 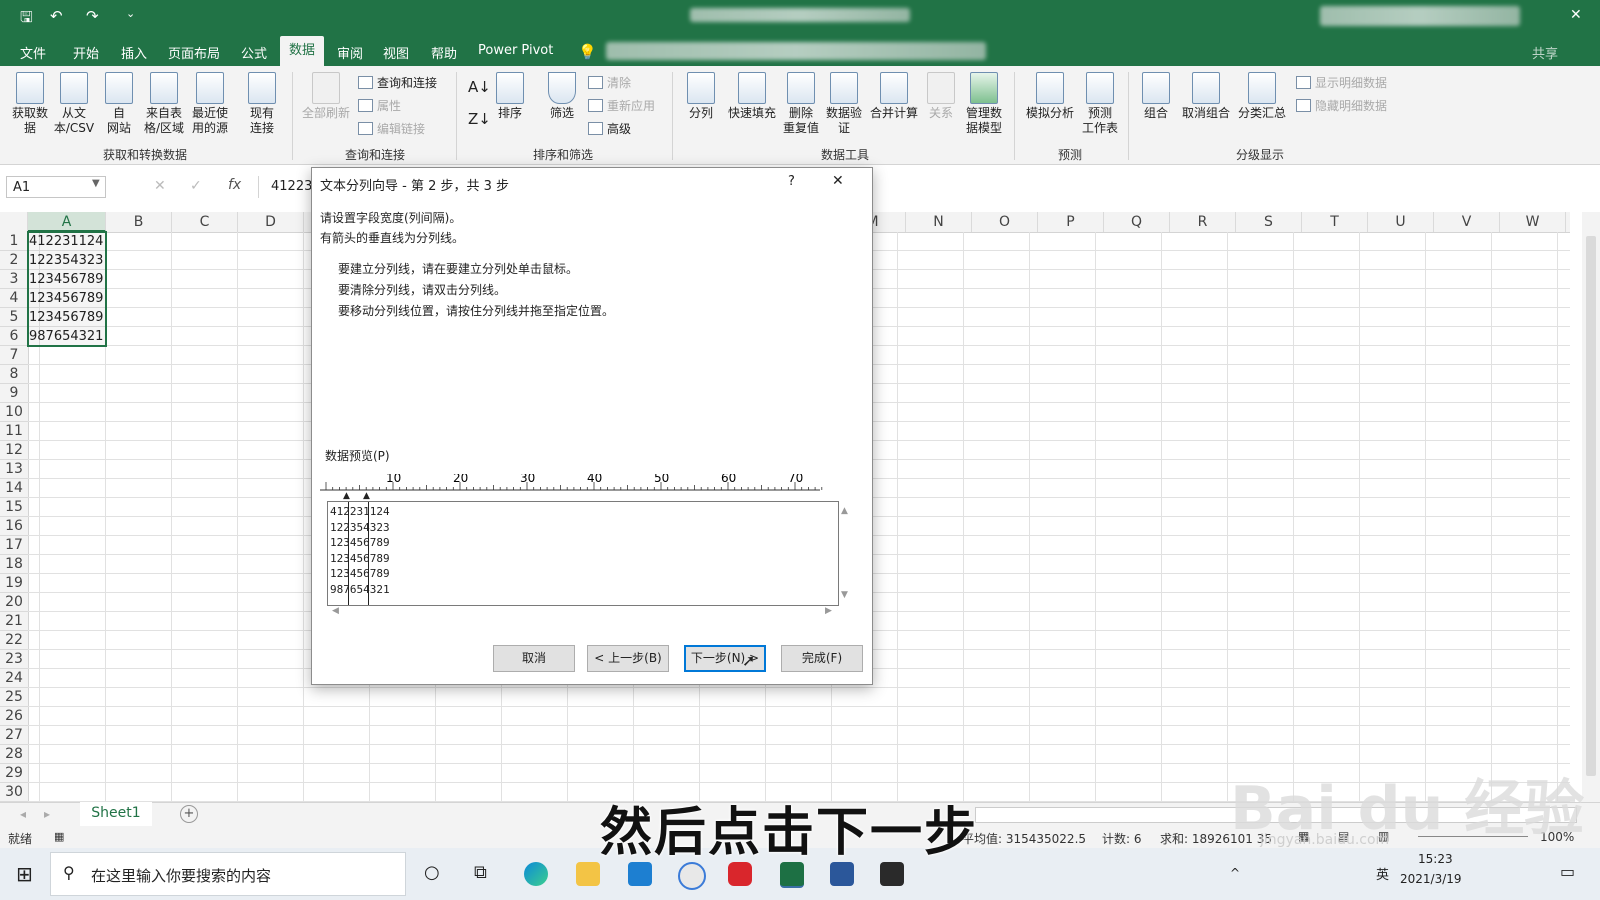 What do you see at coordinates (160, 186) in the screenshot?
I see `cancel-formula-icon: ✕` at bounding box center [160, 186].